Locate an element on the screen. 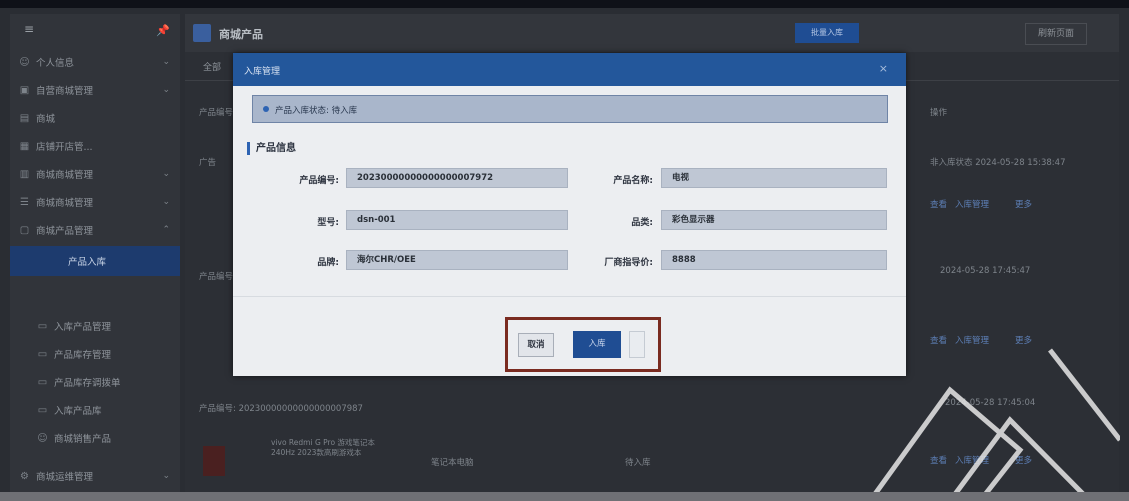 This screenshot has height=501, width=1129. field-label-category: 品类: is located at coordinates (642, 223).